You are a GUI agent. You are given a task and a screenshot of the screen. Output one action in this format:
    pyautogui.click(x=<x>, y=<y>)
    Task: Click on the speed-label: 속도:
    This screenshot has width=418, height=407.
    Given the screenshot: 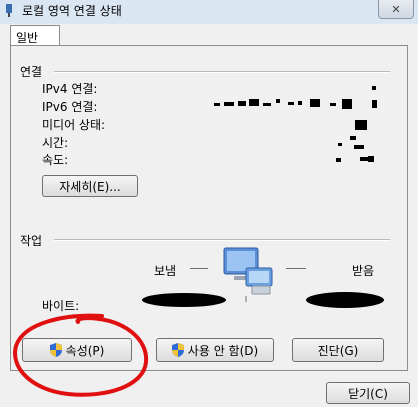 What is the action you would take?
    pyautogui.click(x=55, y=160)
    